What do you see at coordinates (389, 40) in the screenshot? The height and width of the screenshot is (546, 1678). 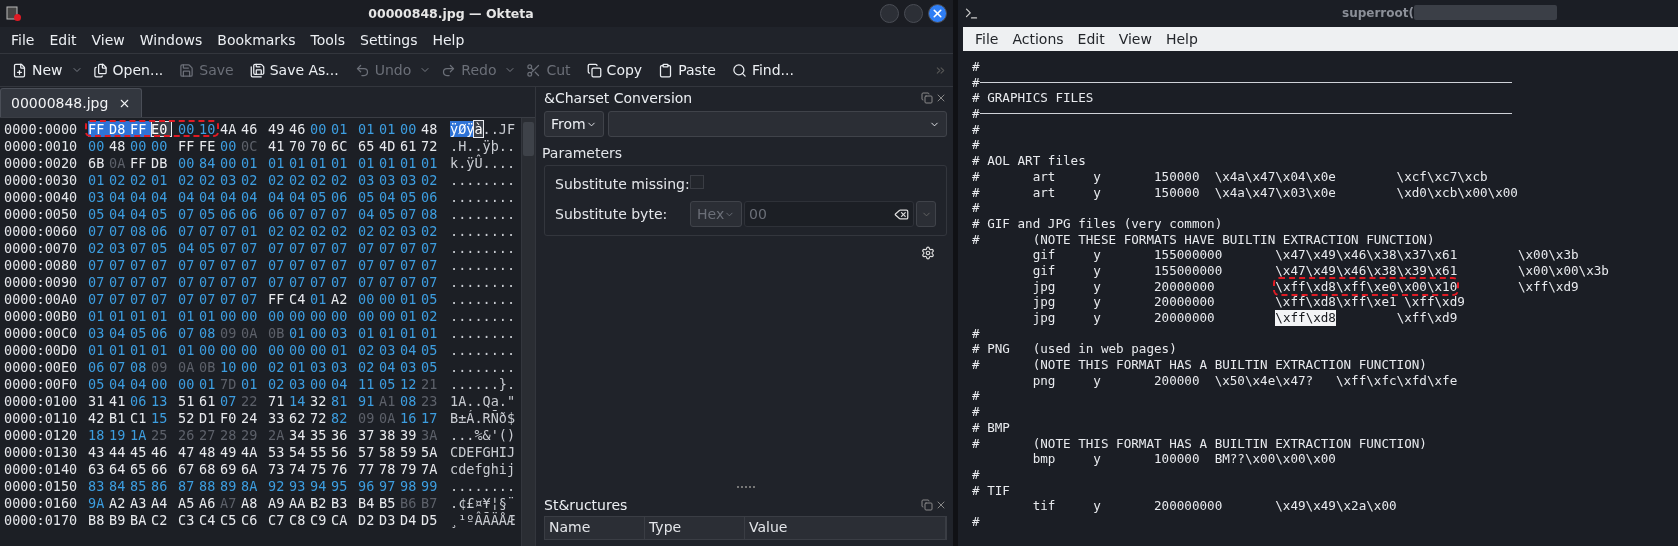 I see `menu-item: Settings` at bounding box center [389, 40].